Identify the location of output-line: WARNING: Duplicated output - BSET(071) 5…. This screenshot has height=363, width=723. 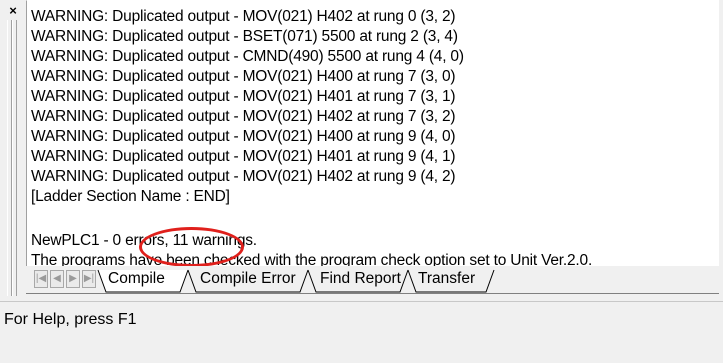
(244, 36).